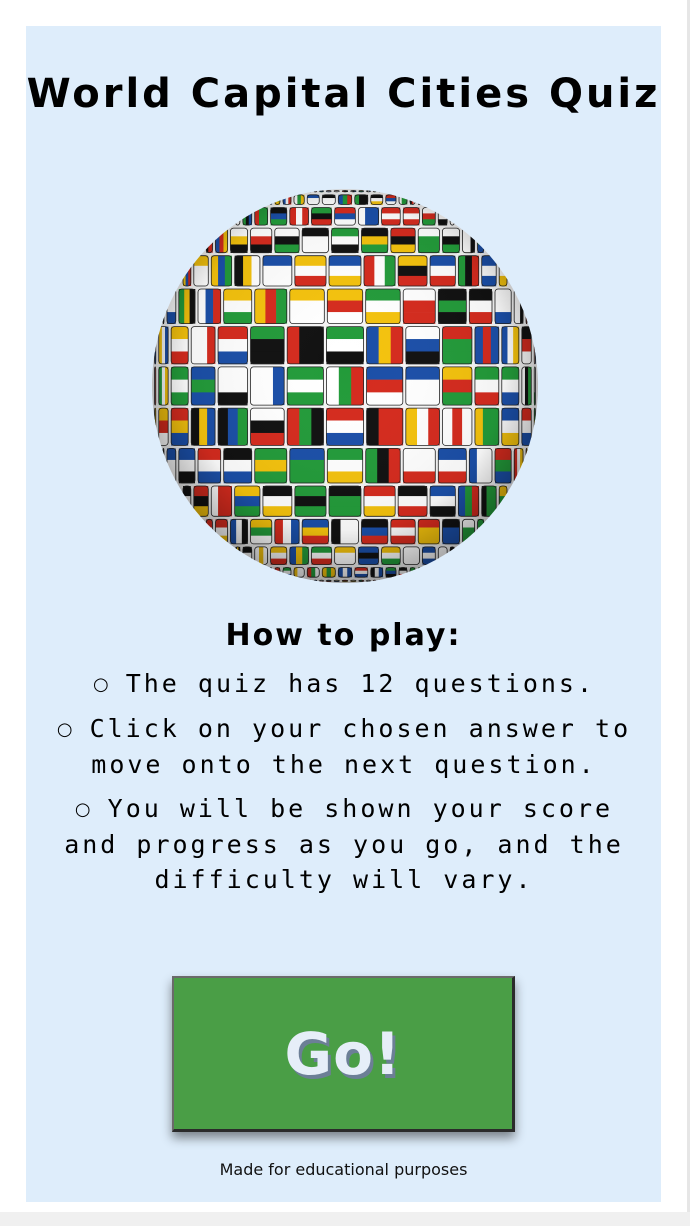 The height and width of the screenshot is (1226, 690). What do you see at coordinates (343, 94) in the screenshot?
I see `page-title: World Capital Cities Quiz` at bounding box center [343, 94].